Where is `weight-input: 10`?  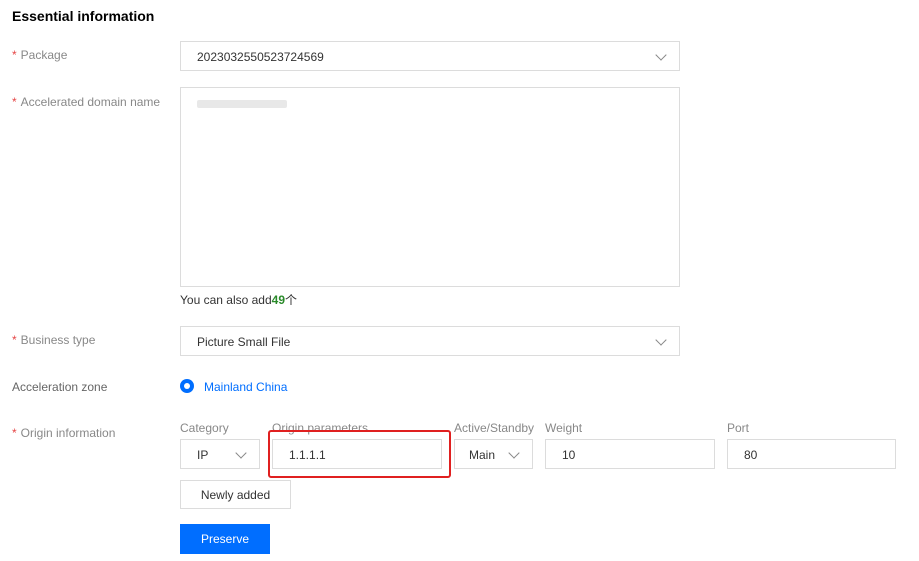 weight-input: 10 is located at coordinates (630, 454).